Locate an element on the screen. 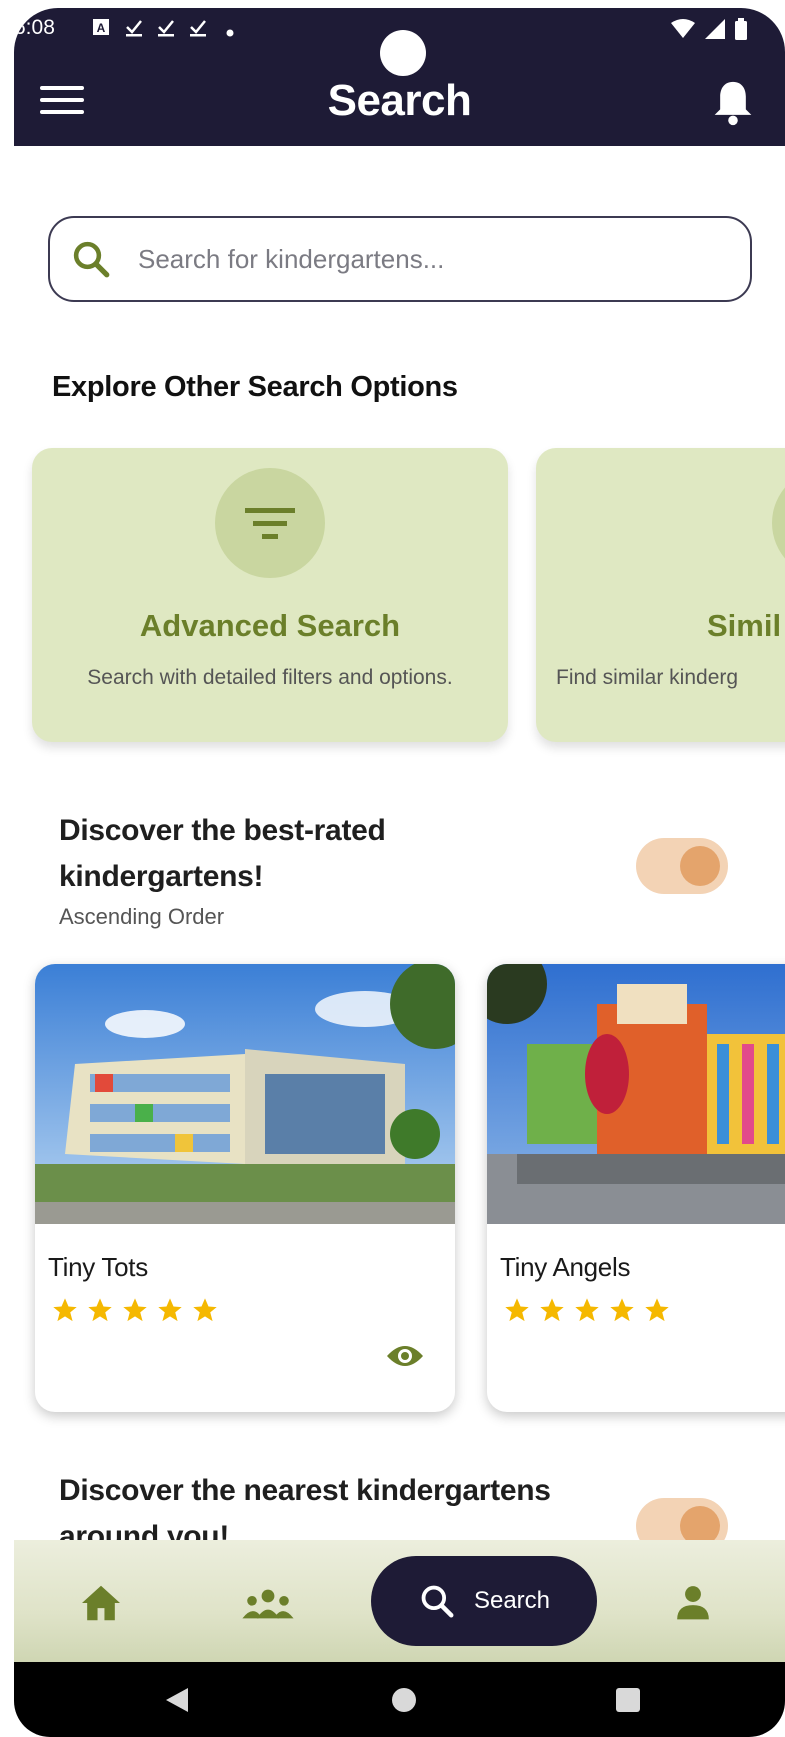  kindergarten-card: Tiny Angels is located at coordinates (636, 1188).